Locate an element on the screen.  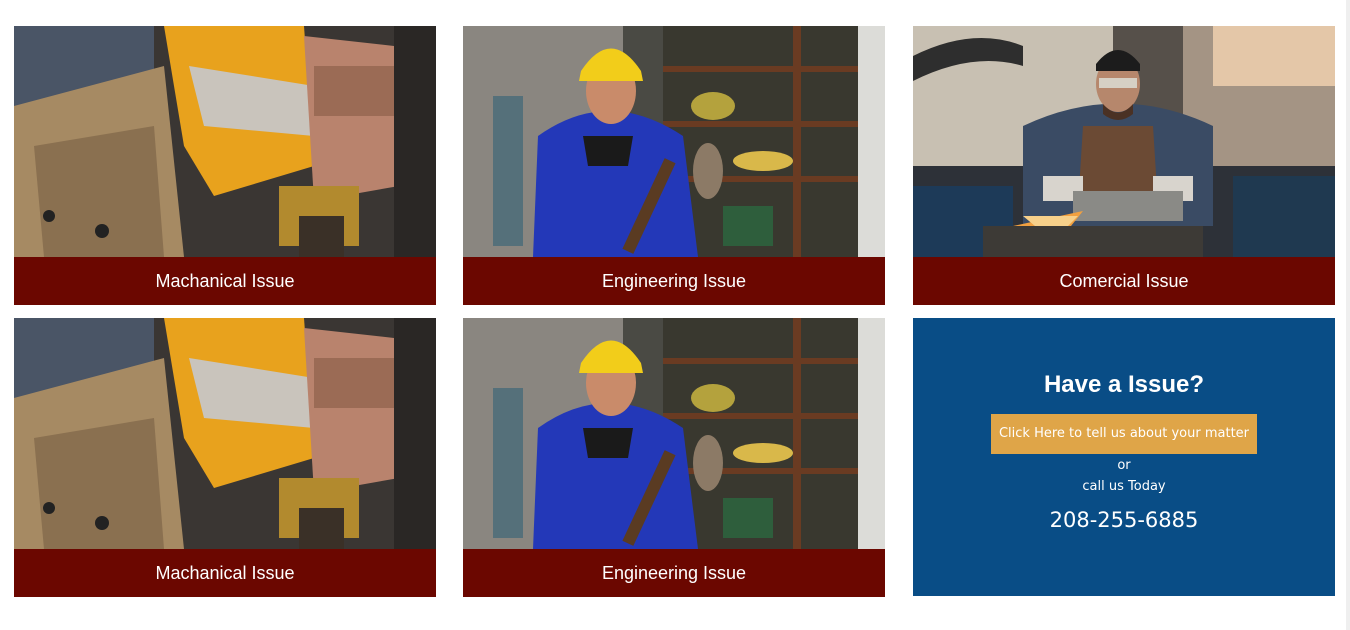
service-card-commercial: Comercial Issue is located at coordinates (1124, 165).